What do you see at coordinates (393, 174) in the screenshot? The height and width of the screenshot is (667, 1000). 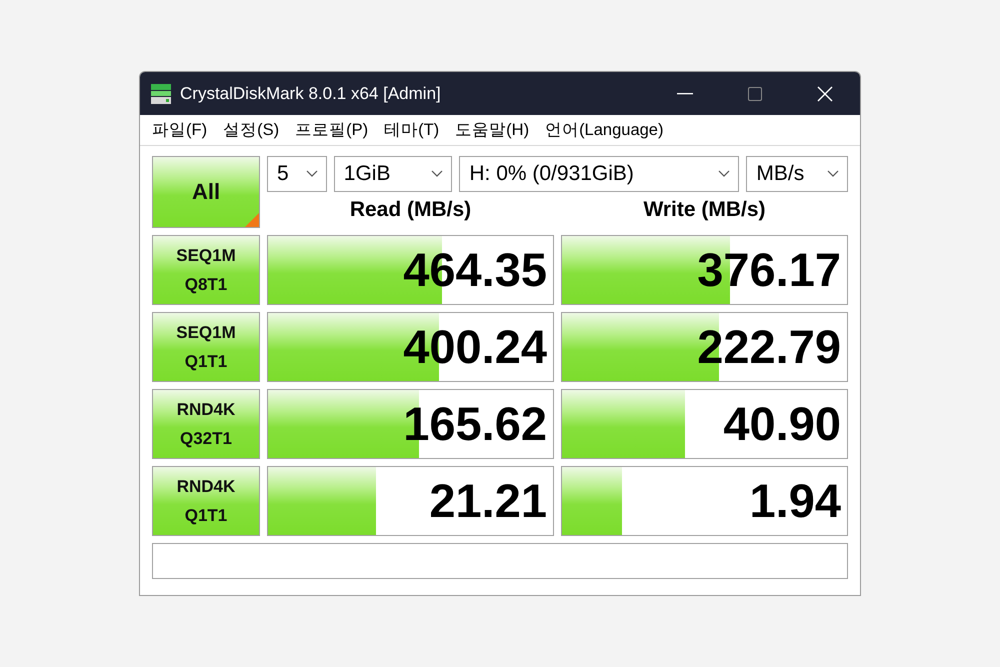 I see `dropdown: 1GiB` at bounding box center [393, 174].